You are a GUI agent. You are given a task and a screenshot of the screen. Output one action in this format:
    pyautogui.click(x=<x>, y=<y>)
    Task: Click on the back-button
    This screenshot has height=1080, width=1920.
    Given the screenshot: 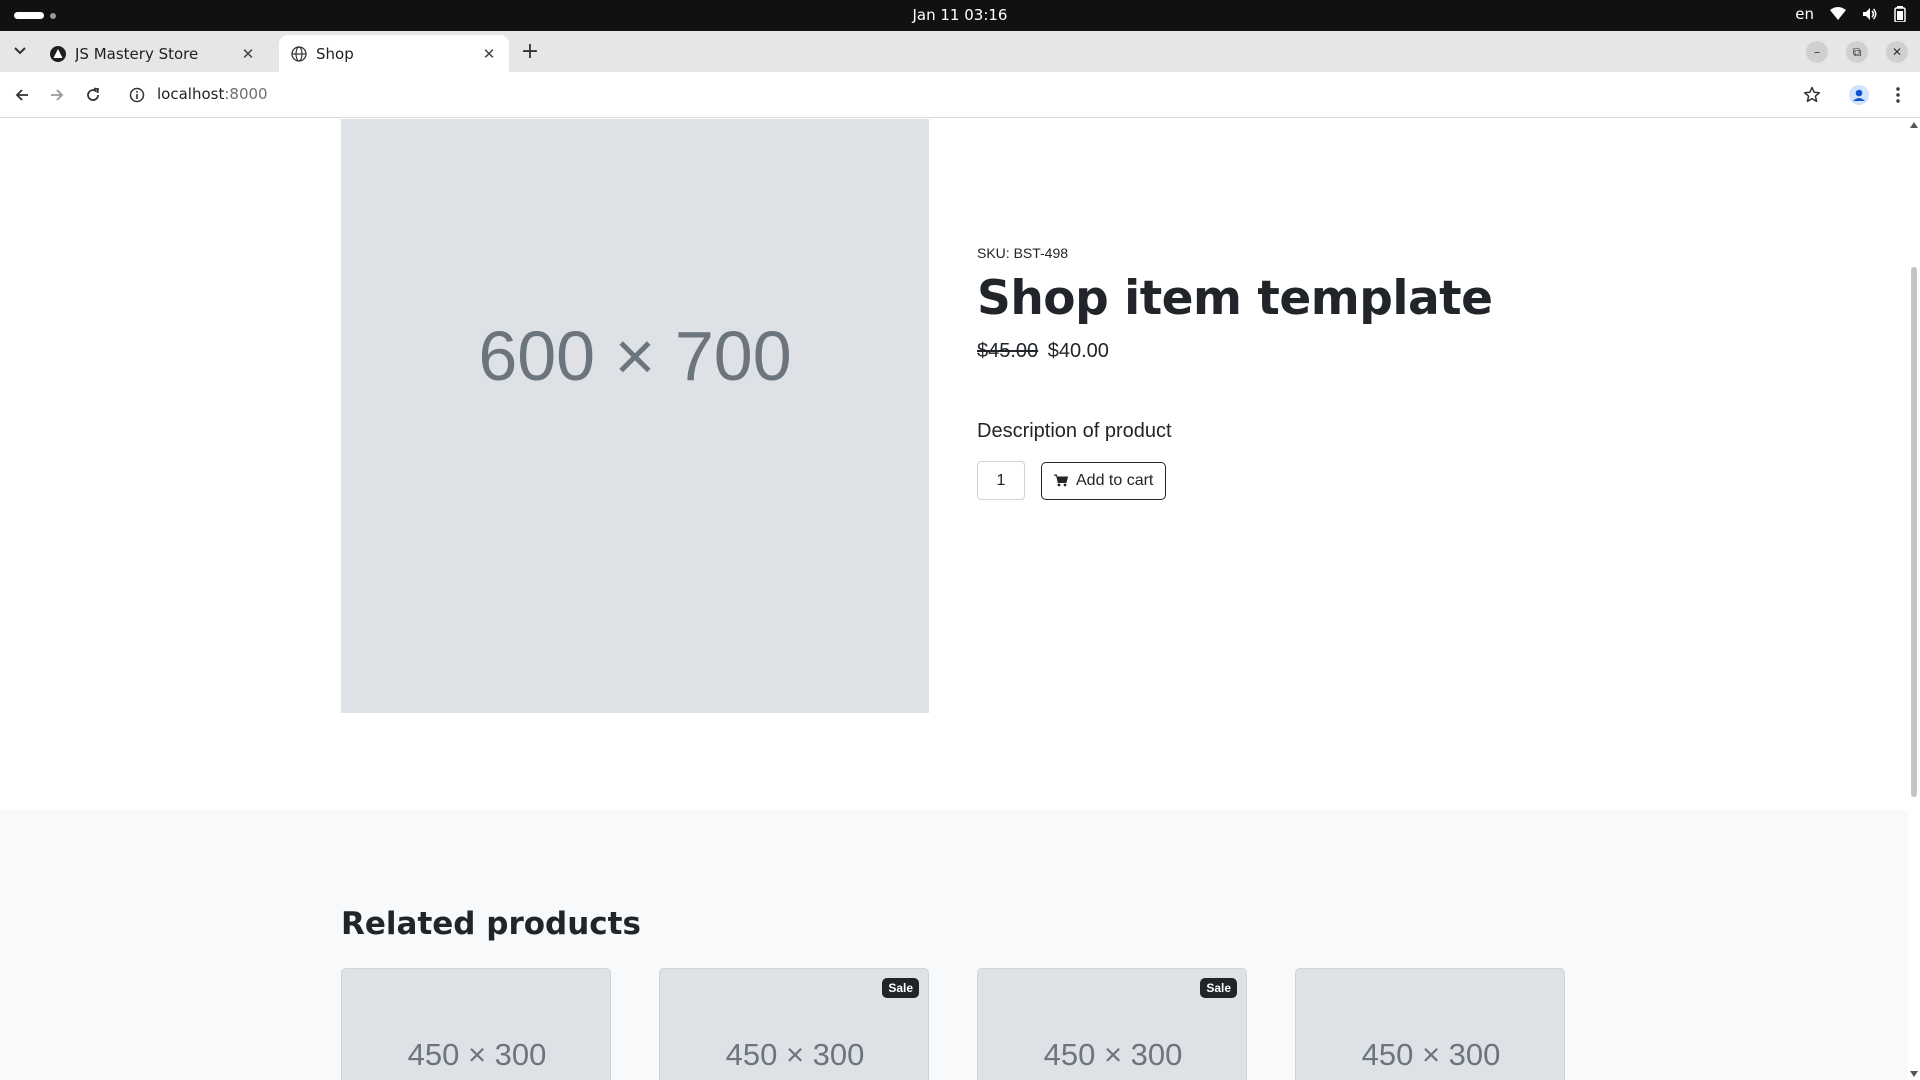 What is the action you would take?
    pyautogui.click(x=22, y=95)
    